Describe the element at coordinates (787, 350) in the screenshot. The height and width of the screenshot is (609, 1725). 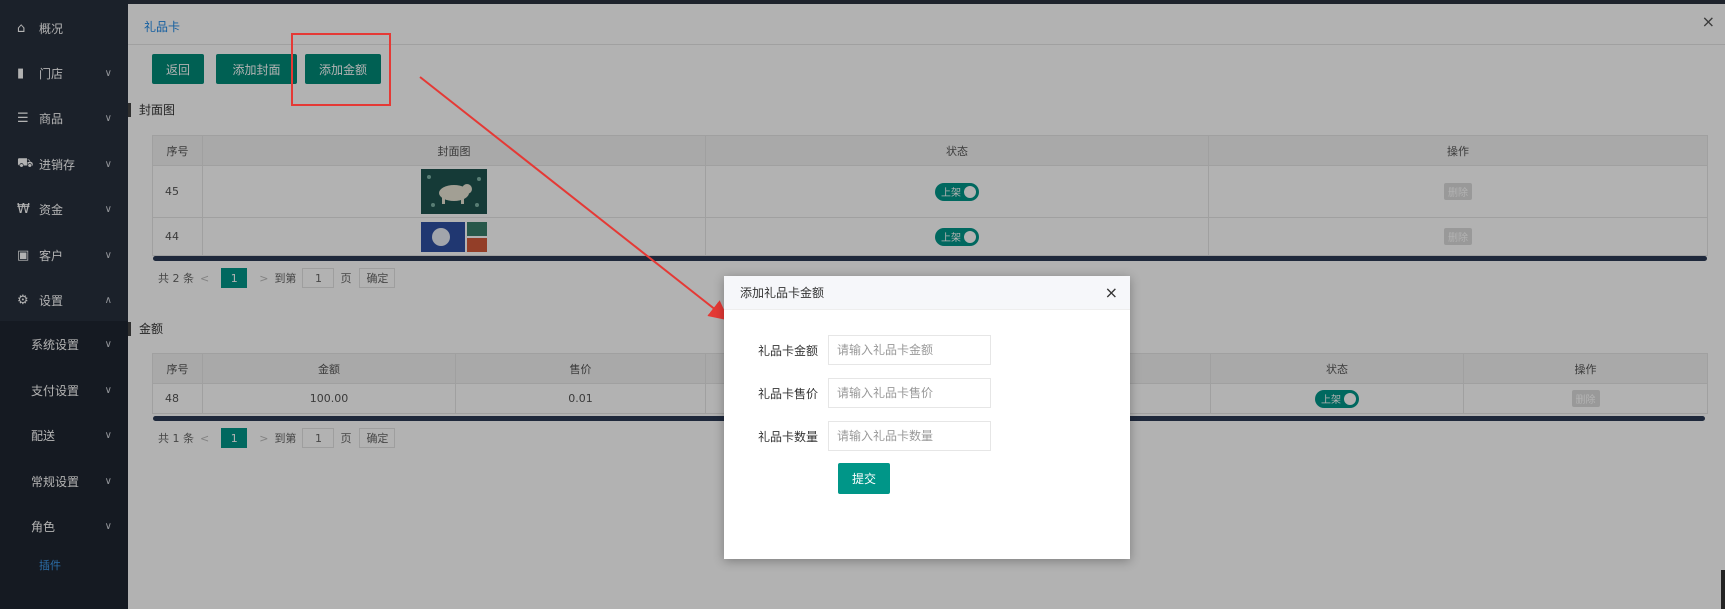
I see `amount-label: 礼品卡金额` at that location.